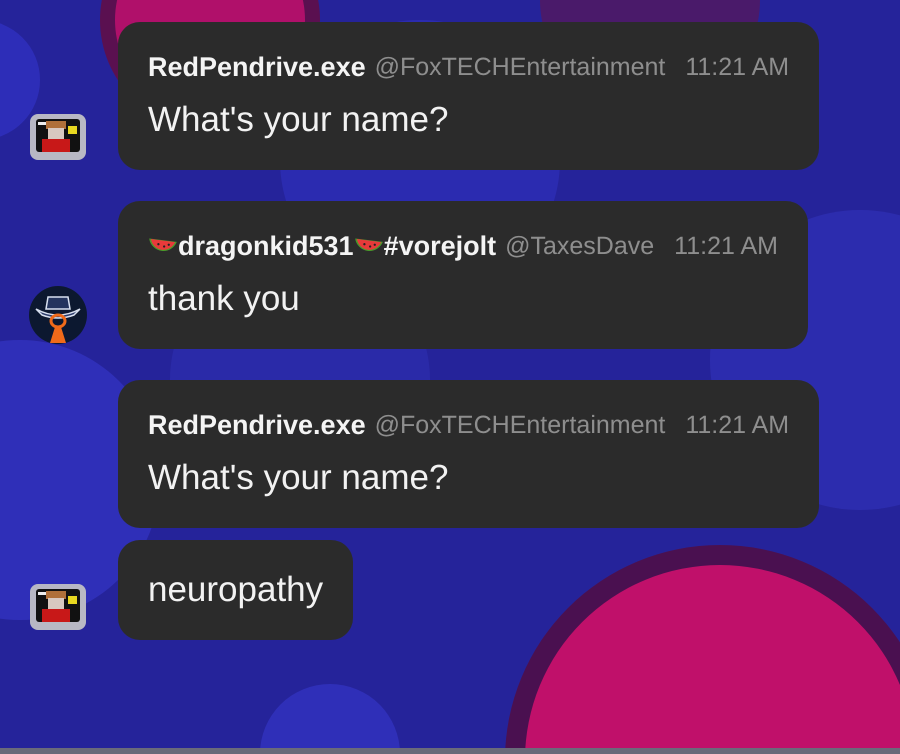 This screenshot has height=754, width=900. Describe the element at coordinates (266, 246) in the screenshot. I see `author-name: dragonkid531` at that location.